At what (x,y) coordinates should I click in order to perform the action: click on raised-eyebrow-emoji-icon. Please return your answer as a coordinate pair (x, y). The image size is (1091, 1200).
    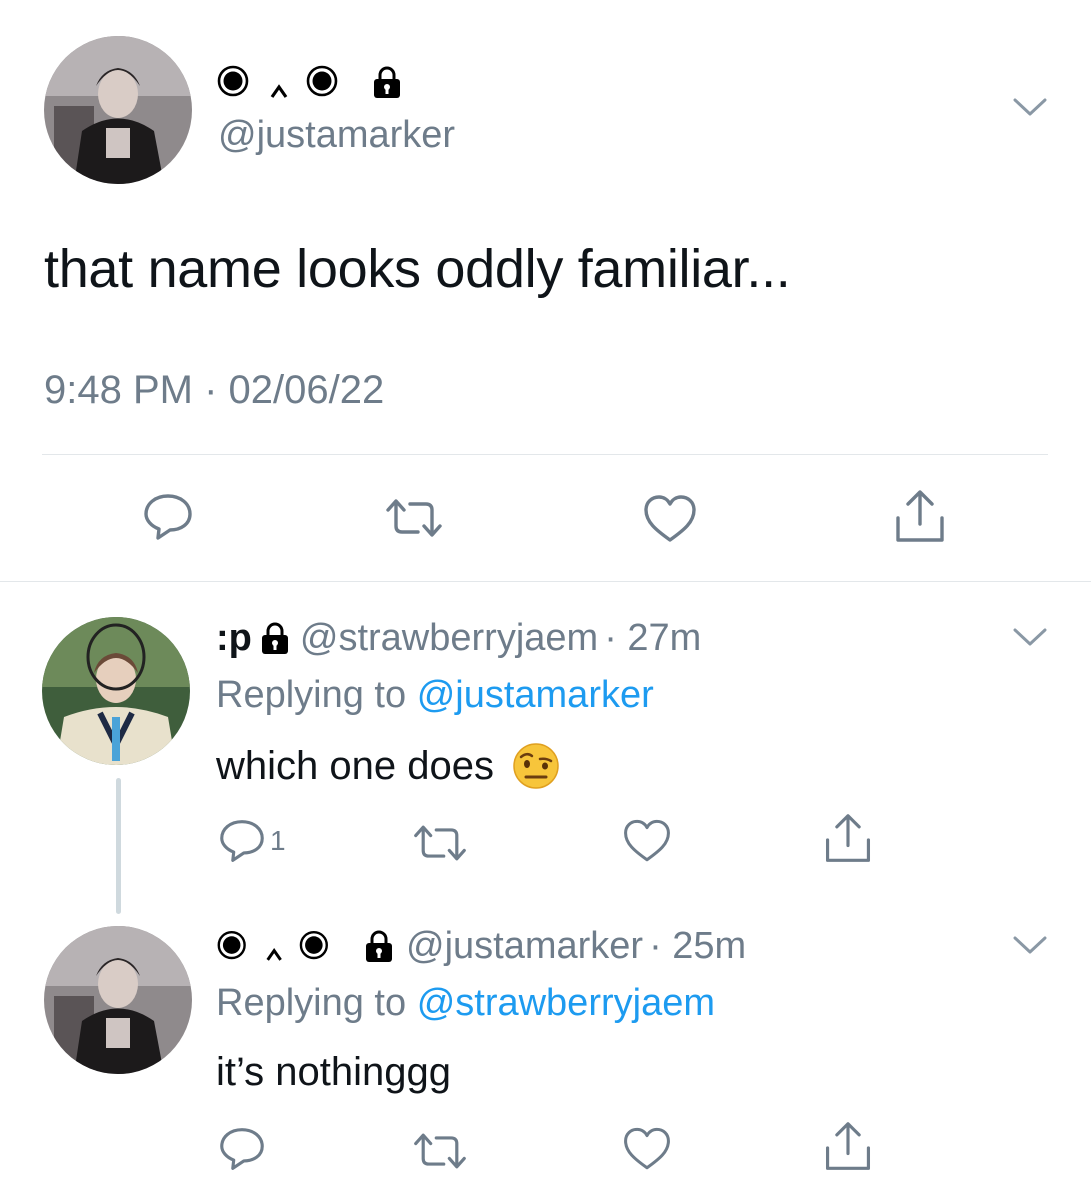
    Looking at the image, I should click on (536, 766).